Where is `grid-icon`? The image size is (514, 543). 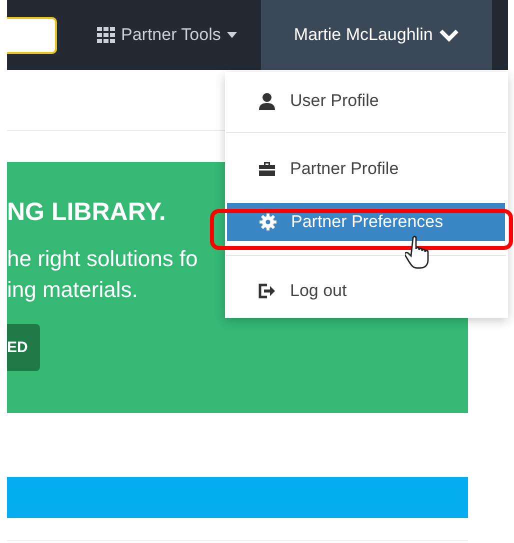
grid-icon is located at coordinates (106, 35).